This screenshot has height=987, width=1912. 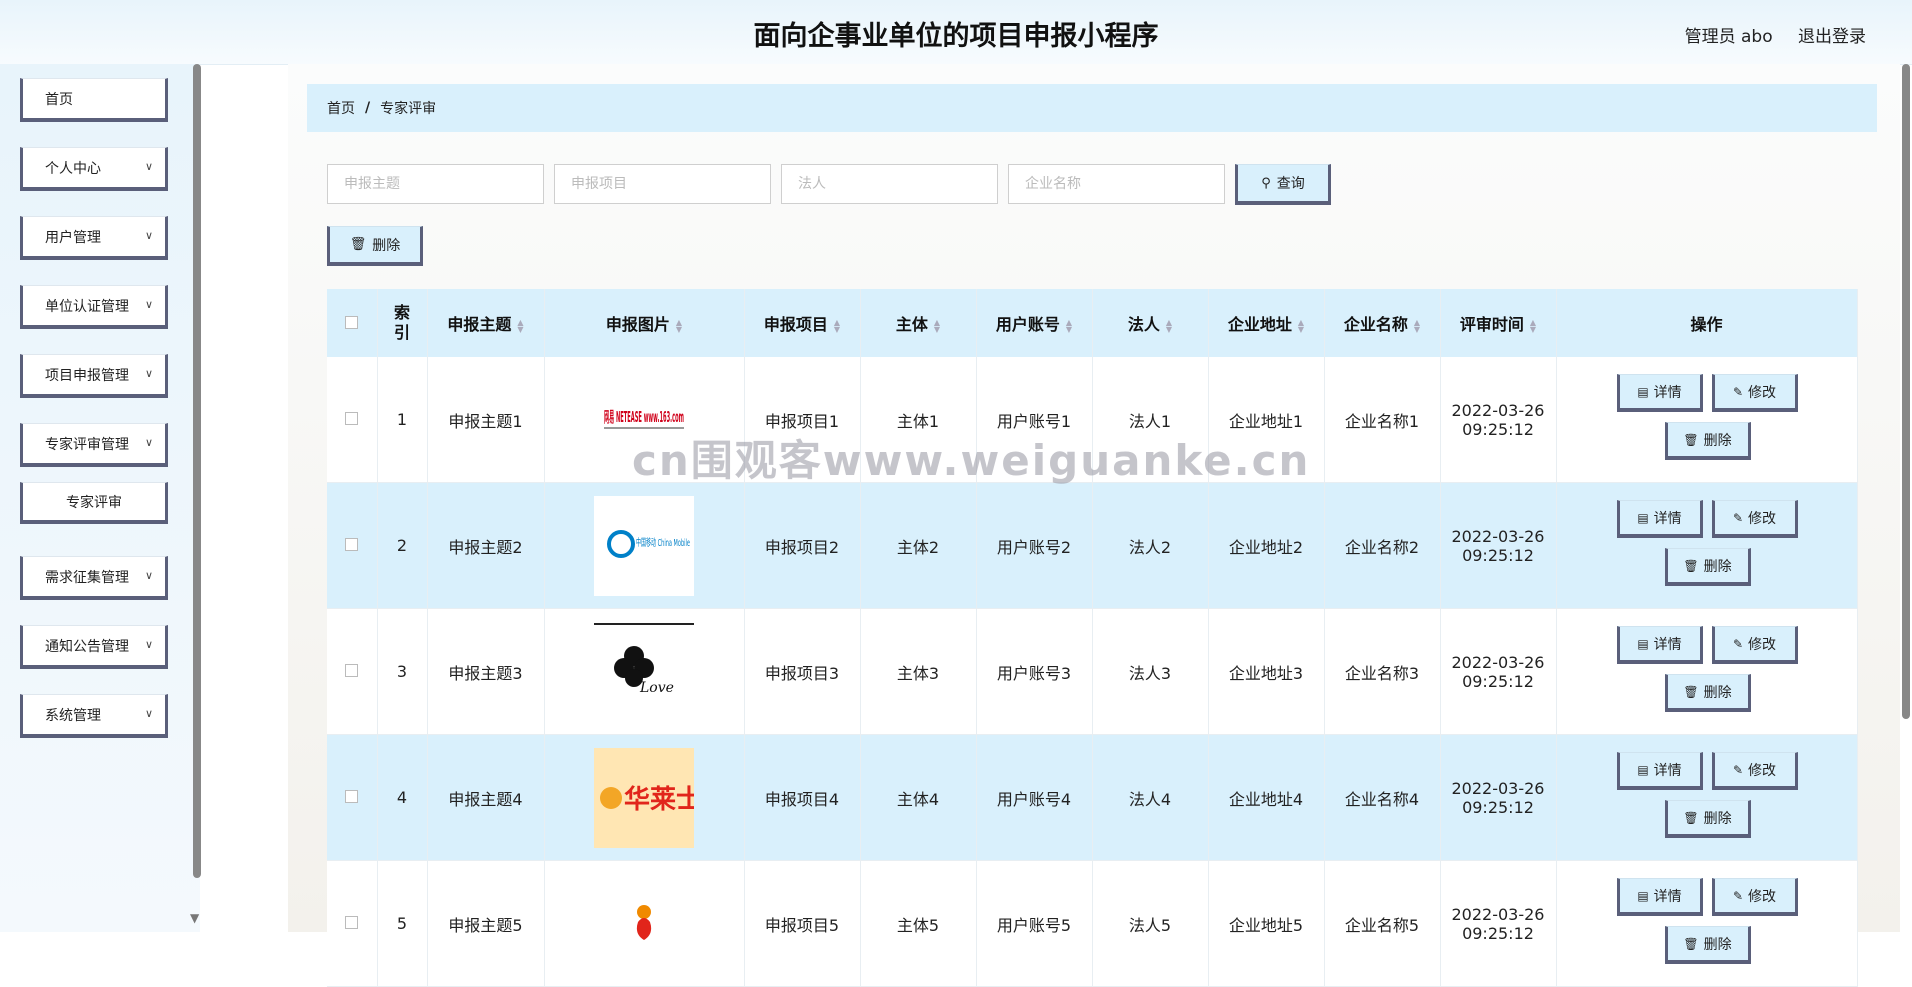 What do you see at coordinates (94, 307) in the screenshot?
I see `sidebar-item-unit-certification: 单位认证管理 ∨` at bounding box center [94, 307].